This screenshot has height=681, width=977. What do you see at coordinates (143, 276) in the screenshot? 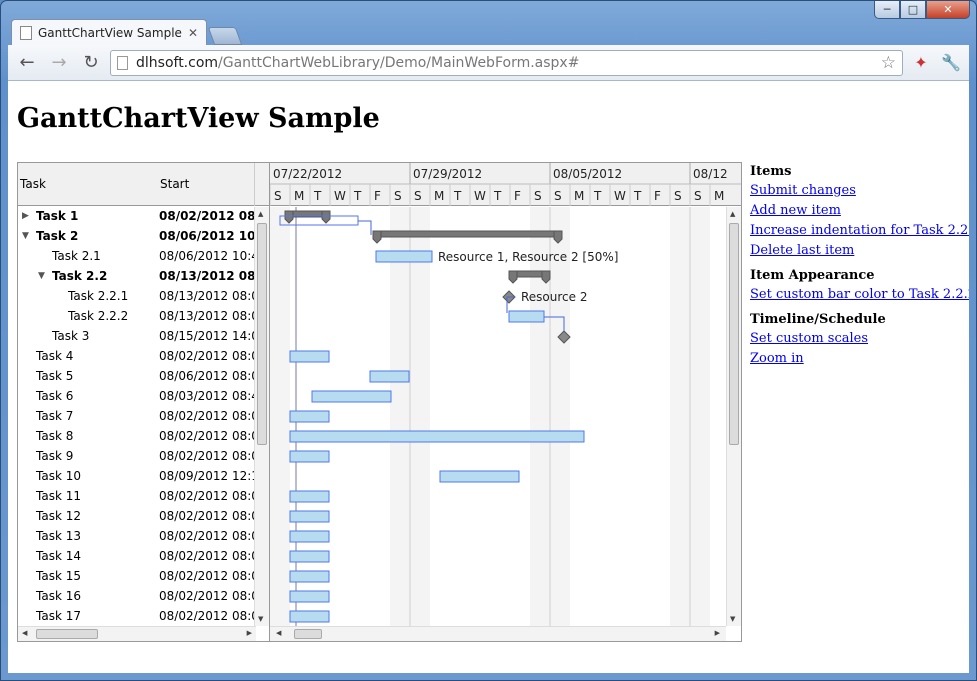
I see `table-row: ▼ Task 2.2 08/13/2012 08:0` at bounding box center [143, 276].